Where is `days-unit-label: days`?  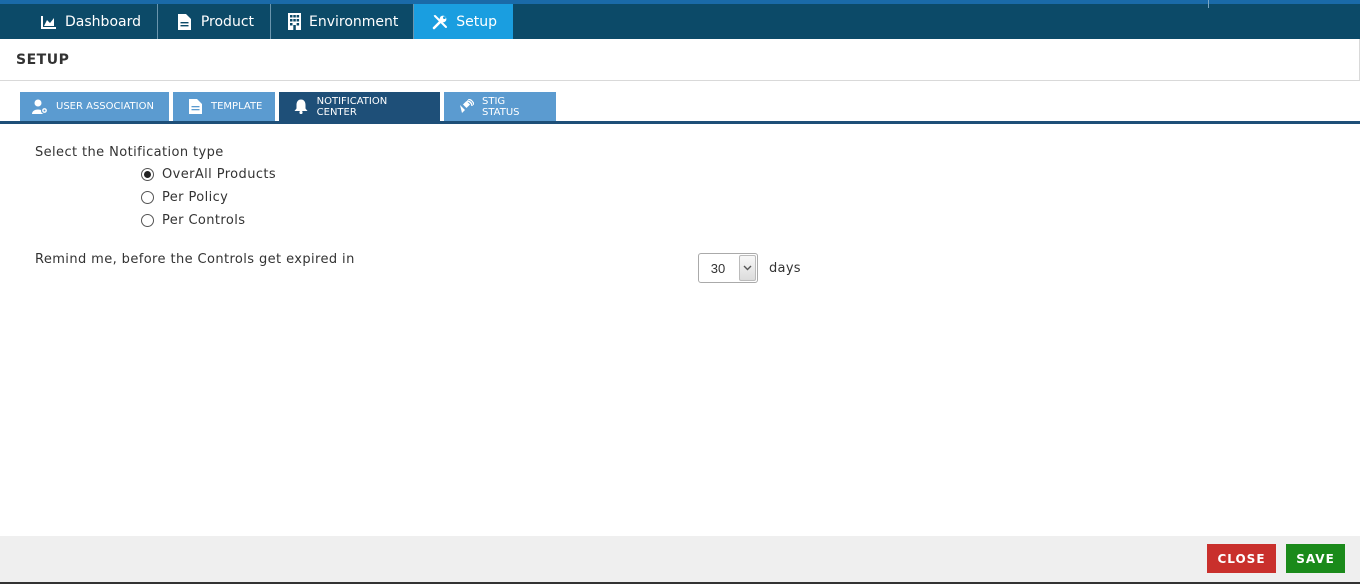 days-unit-label: days is located at coordinates (785, 268).